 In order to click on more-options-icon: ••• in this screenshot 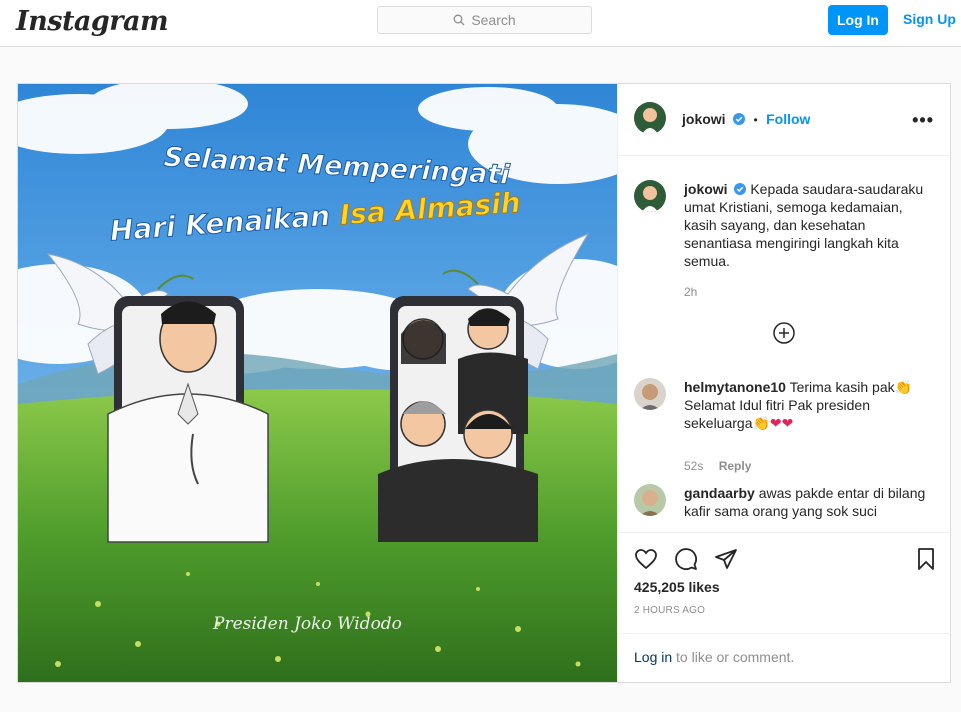, I will do `click(923, 120)`.